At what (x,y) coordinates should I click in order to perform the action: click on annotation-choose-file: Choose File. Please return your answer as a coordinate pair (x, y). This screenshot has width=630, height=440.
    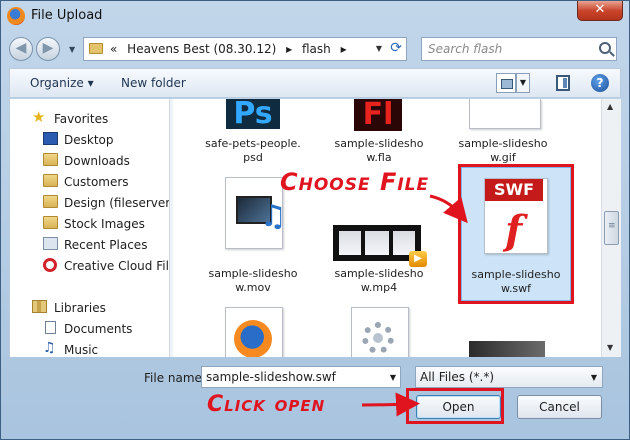
    Looking at the image, I should click on (355, 182).